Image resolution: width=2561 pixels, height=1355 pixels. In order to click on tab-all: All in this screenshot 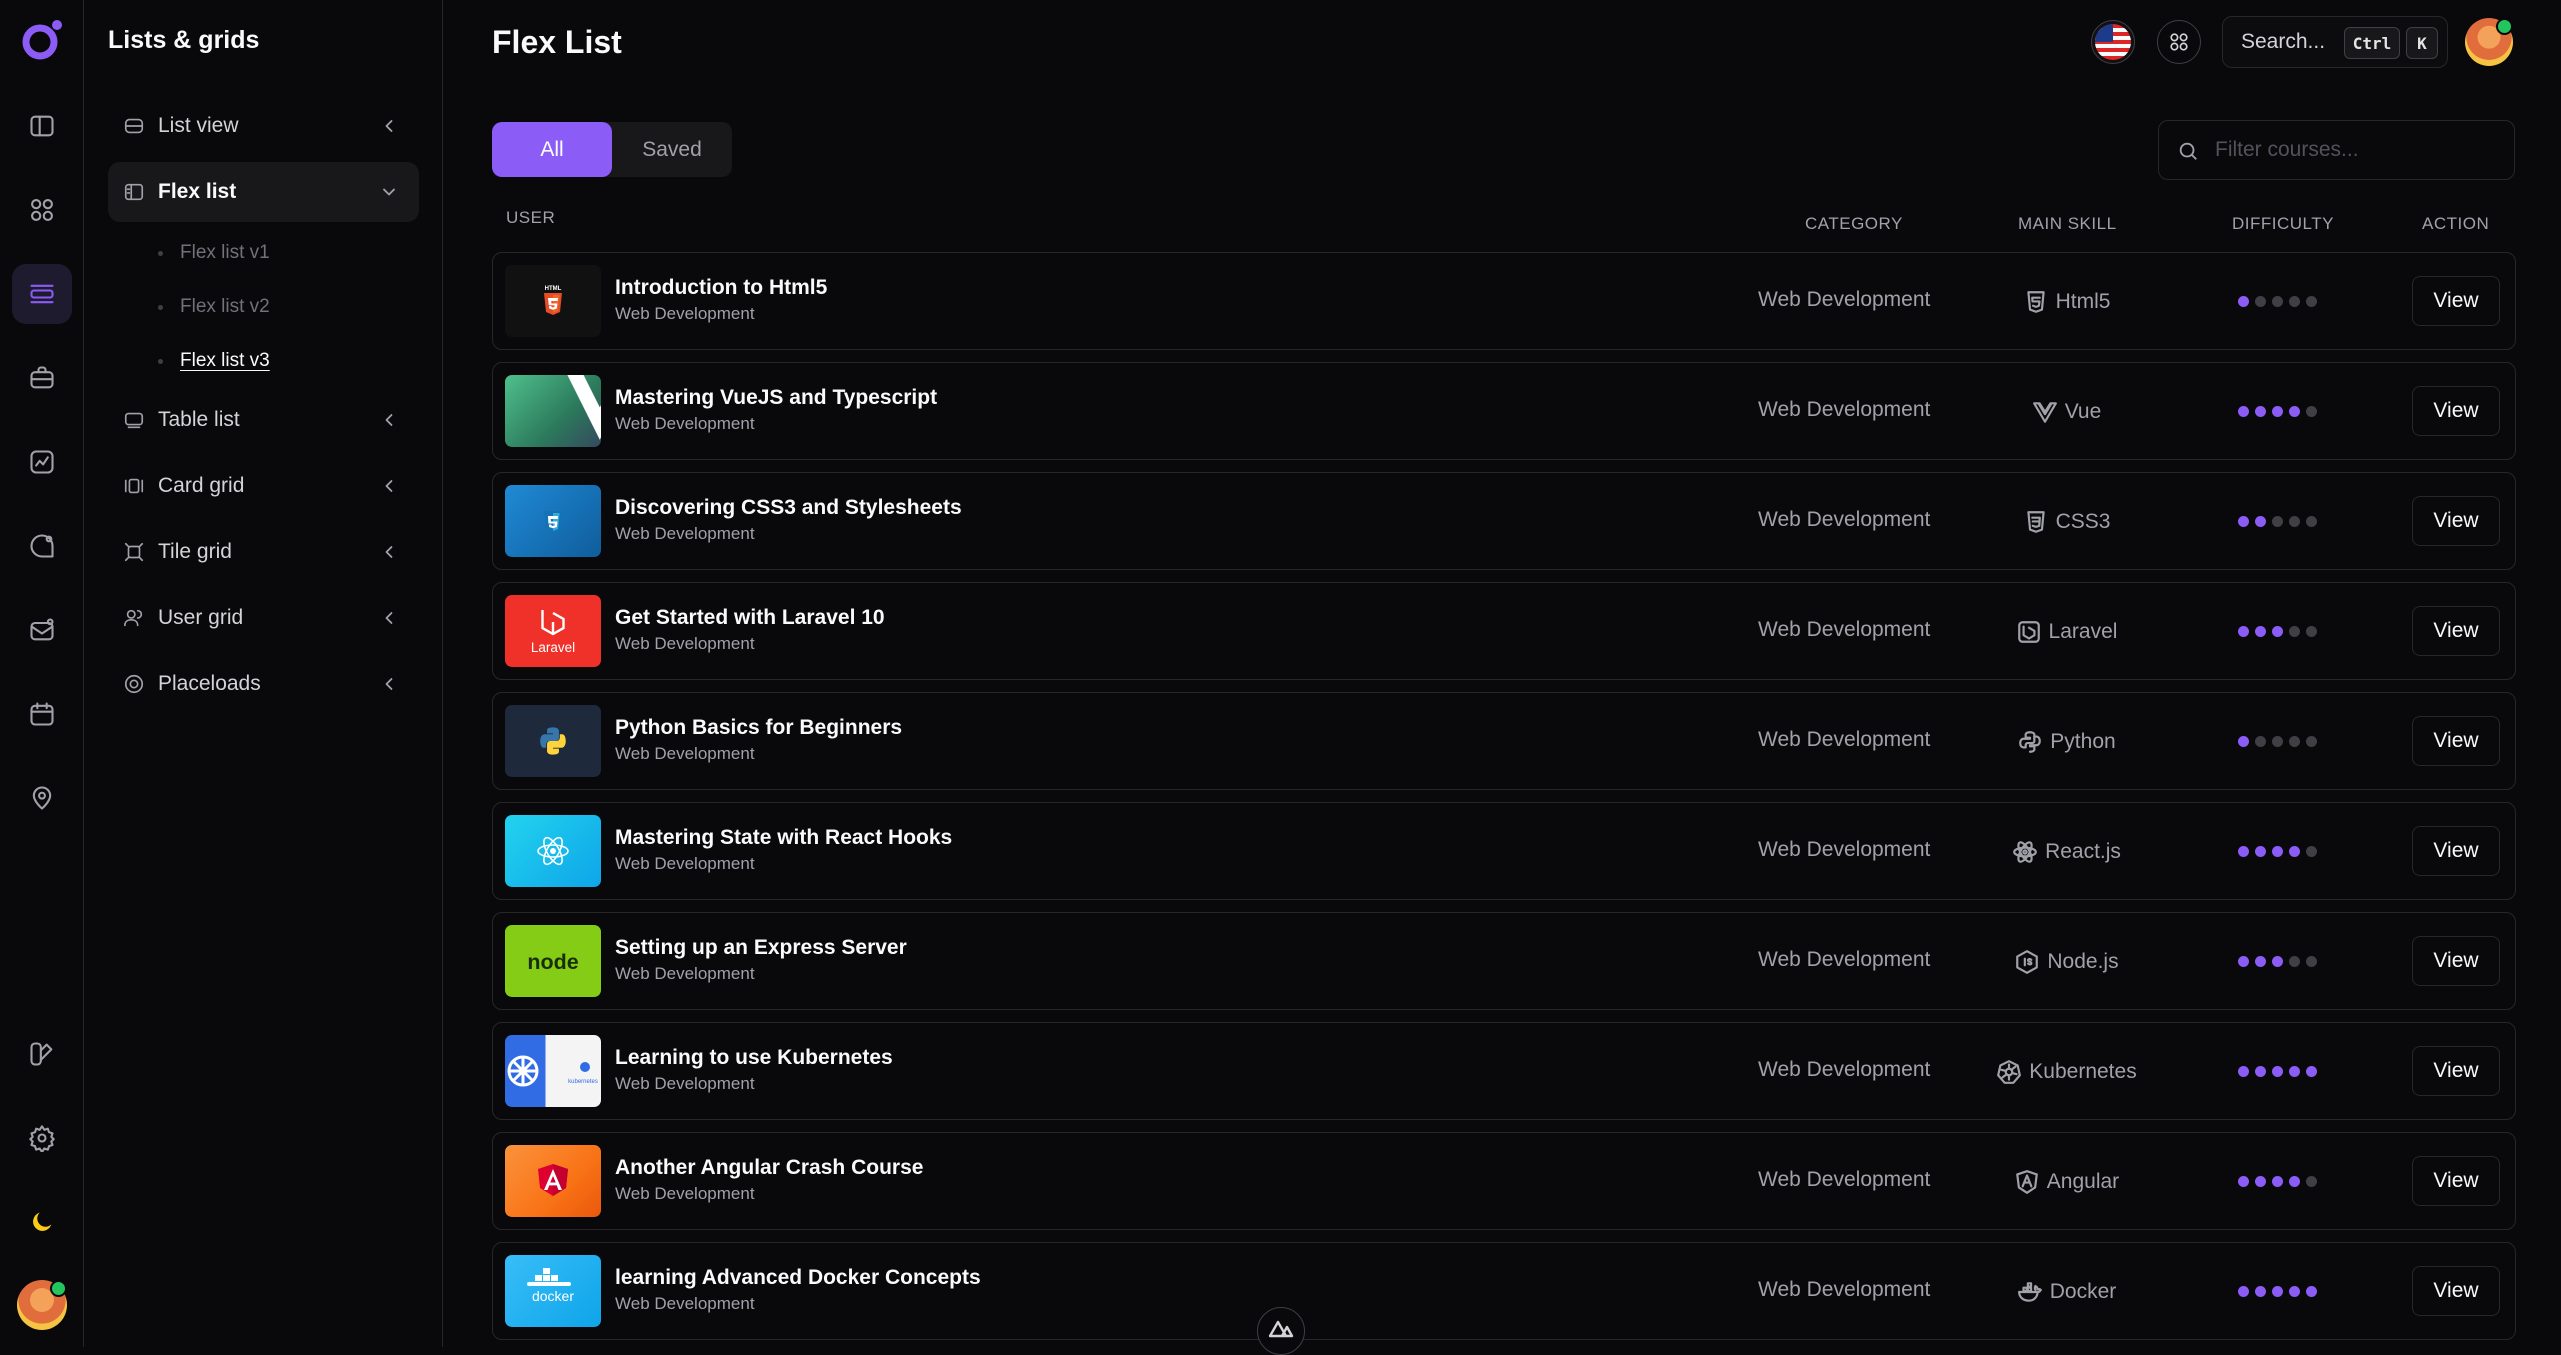, I will do `click(552, 149)`.